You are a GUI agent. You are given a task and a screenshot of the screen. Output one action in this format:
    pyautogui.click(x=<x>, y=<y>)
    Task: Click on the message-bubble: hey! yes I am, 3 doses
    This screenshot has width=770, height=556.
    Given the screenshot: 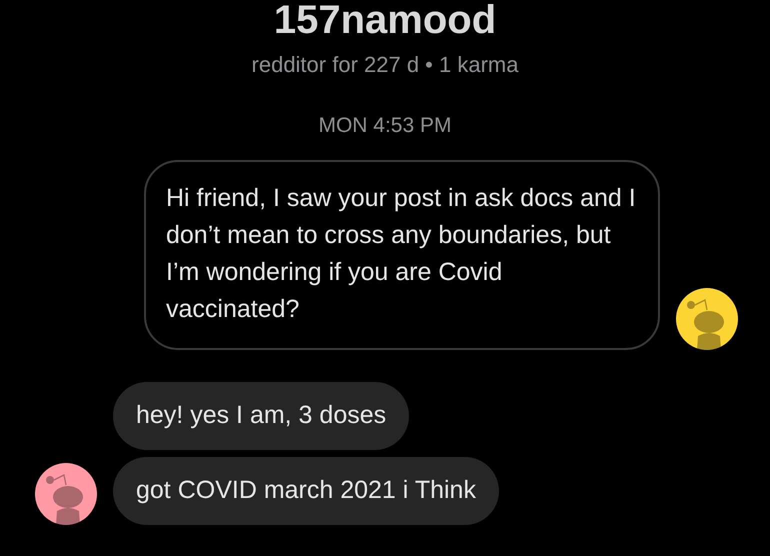 What is the action you would take?
    pyautogui.click(x=261, y=416)
    